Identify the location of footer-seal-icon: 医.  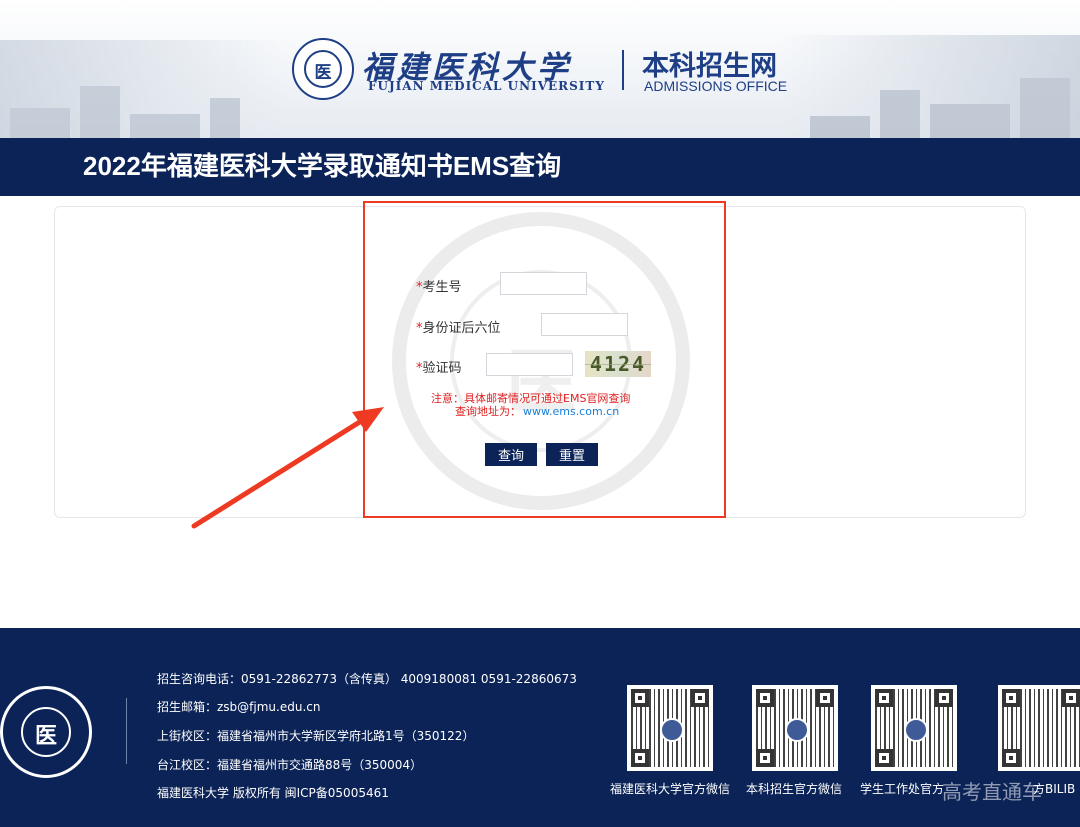
(46, 732).